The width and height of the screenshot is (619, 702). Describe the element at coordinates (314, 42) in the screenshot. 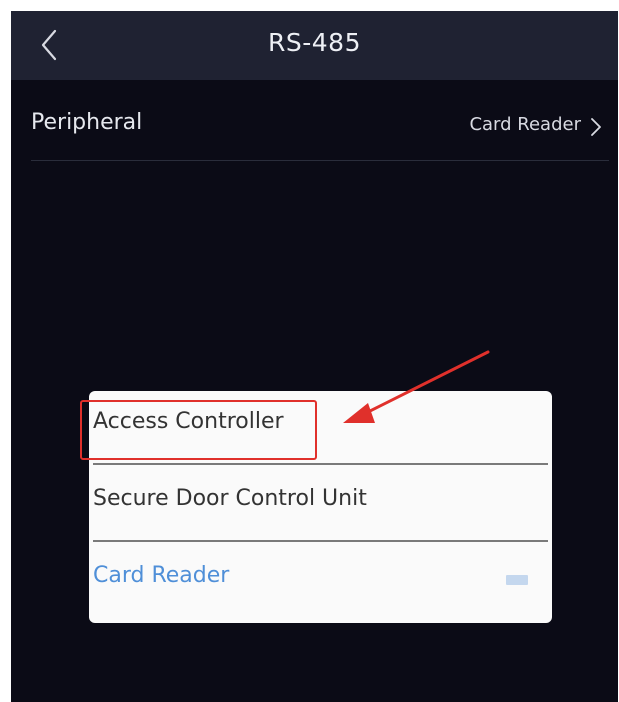

I see `page-title: RS-485` at that location.